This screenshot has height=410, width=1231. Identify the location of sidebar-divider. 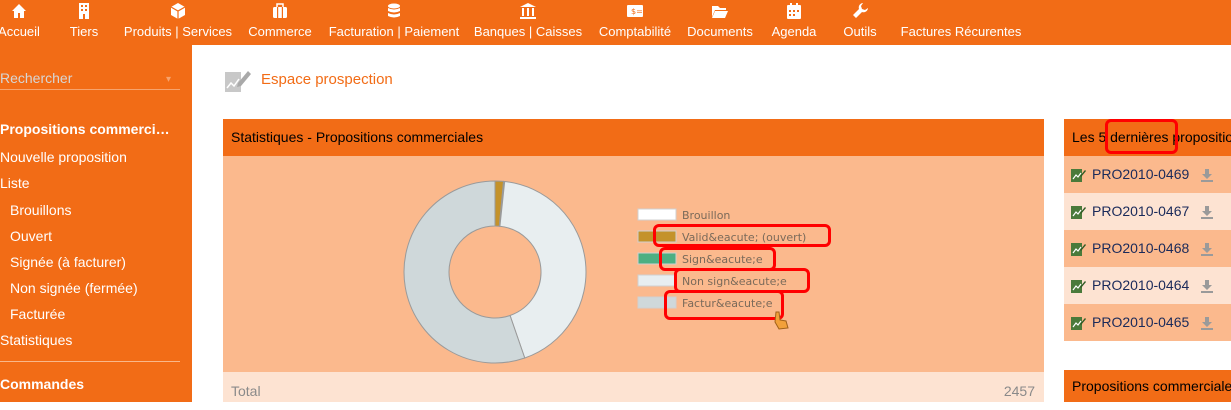
(90, 361).